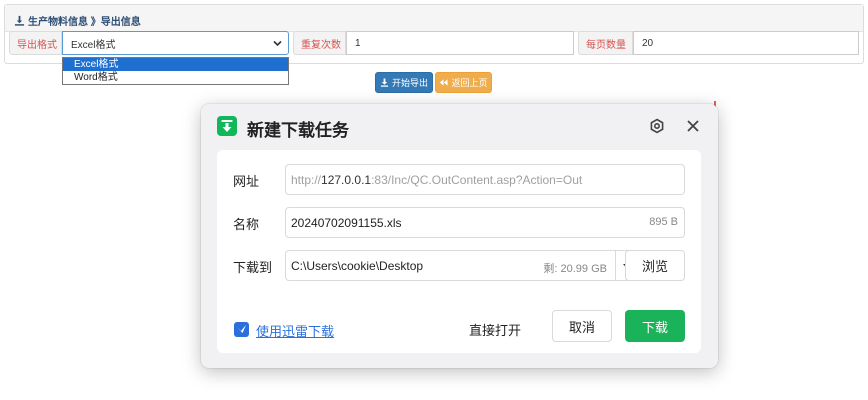  Describe the element at coordinates (357, 265) in the screenshot. I see `download-path-value: C:\Users\cookie\Desktop` at that location.